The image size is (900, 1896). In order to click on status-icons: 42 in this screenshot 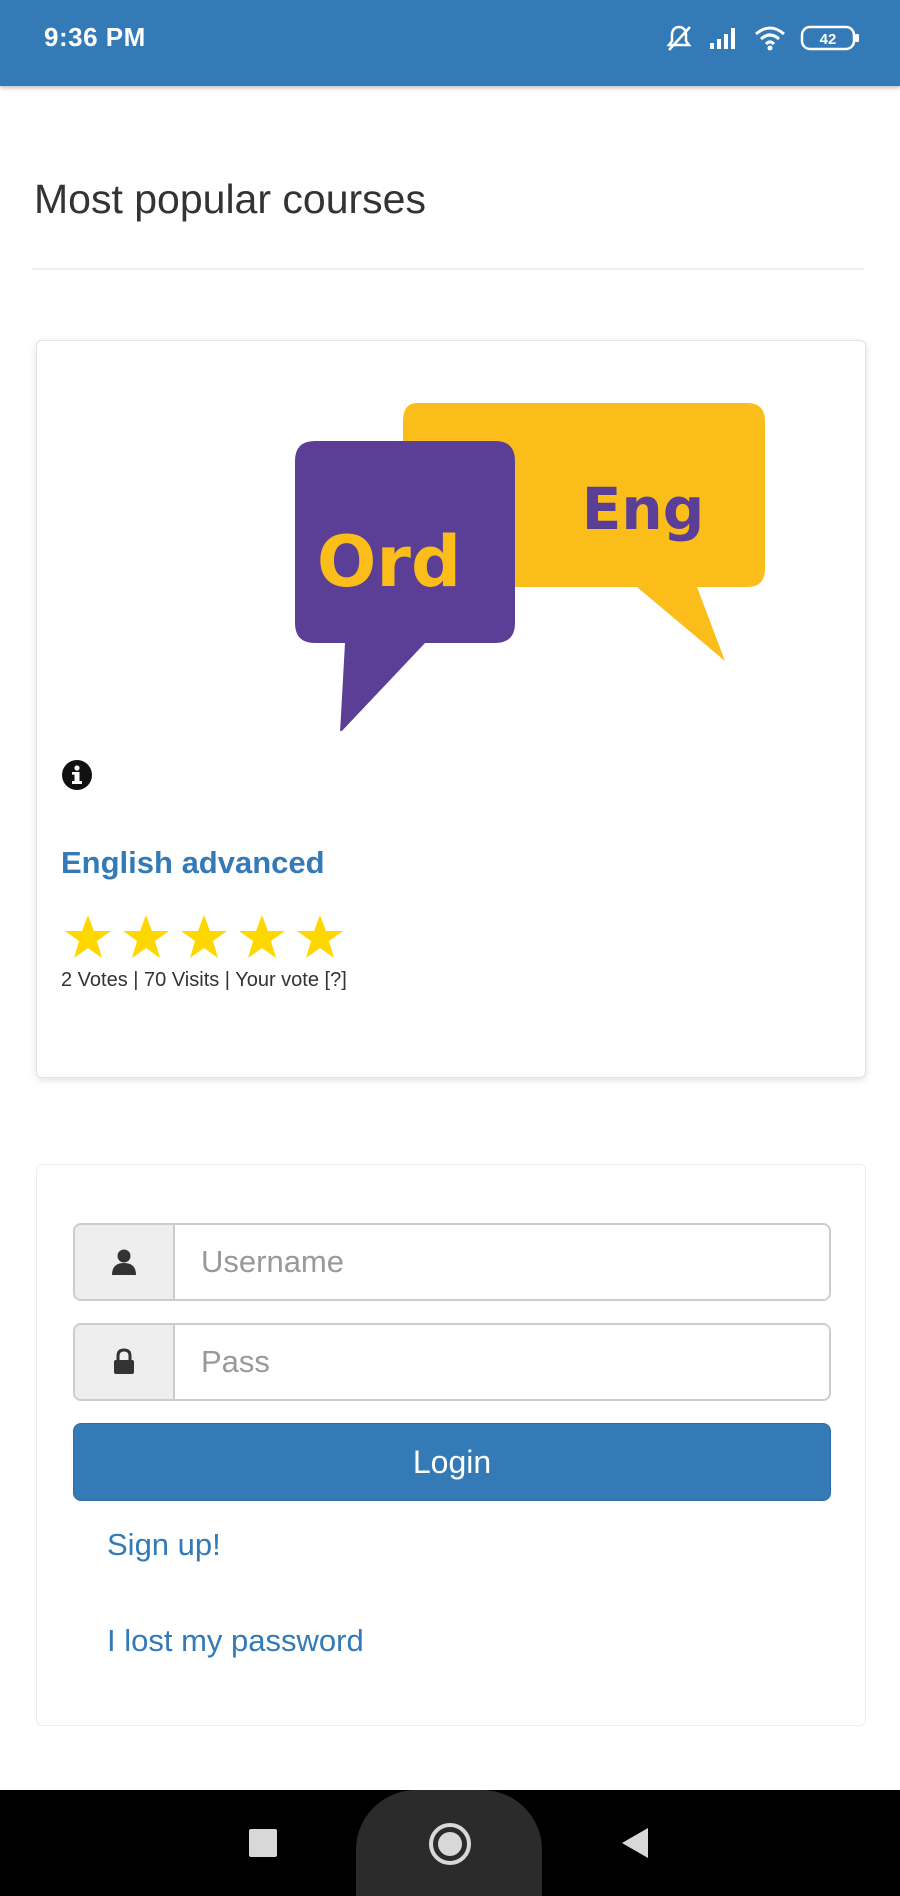, I will do `click(763, 38)`.